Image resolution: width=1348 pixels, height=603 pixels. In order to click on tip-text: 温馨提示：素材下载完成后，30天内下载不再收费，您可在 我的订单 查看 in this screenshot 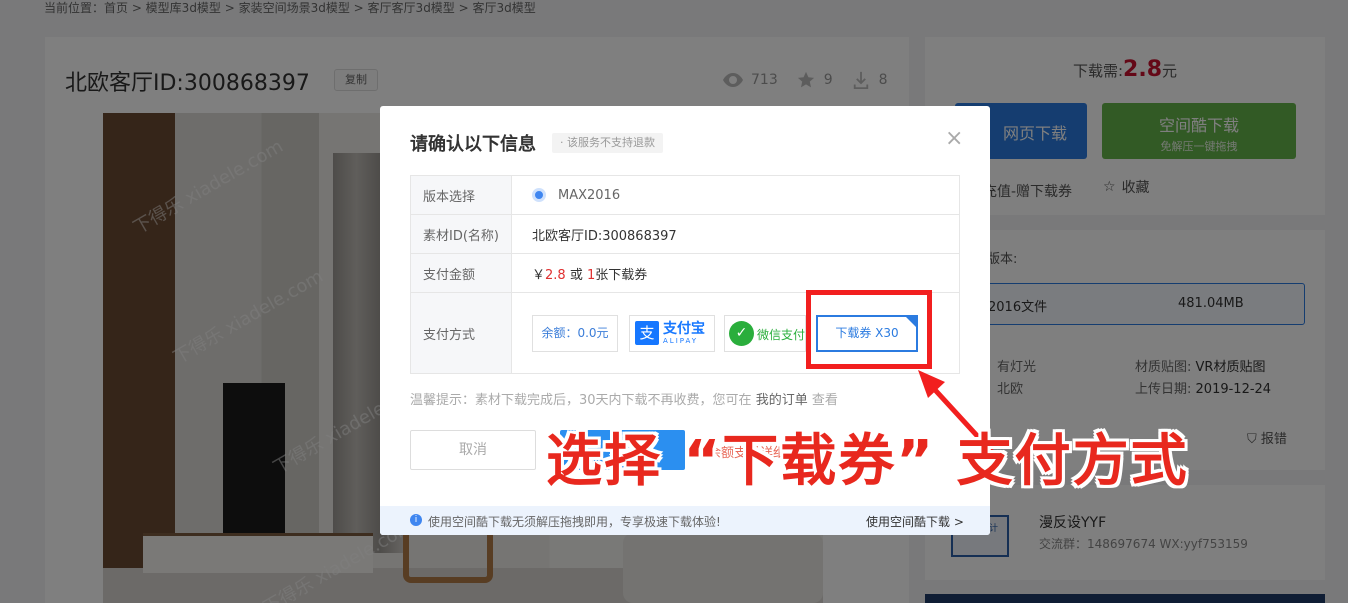, I will do `click(624, 398)`.